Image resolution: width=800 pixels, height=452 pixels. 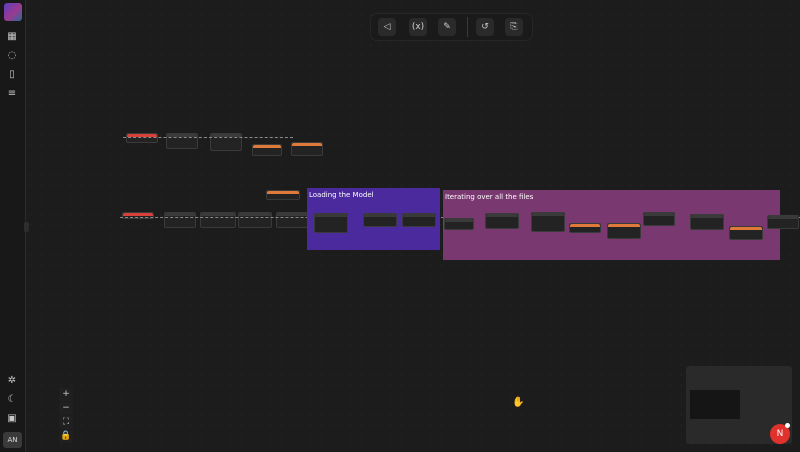 What do you see at coordinates (514, 27) in the screenshot?
I see `export-icon: ⎘` at bounding box center [514, 27].